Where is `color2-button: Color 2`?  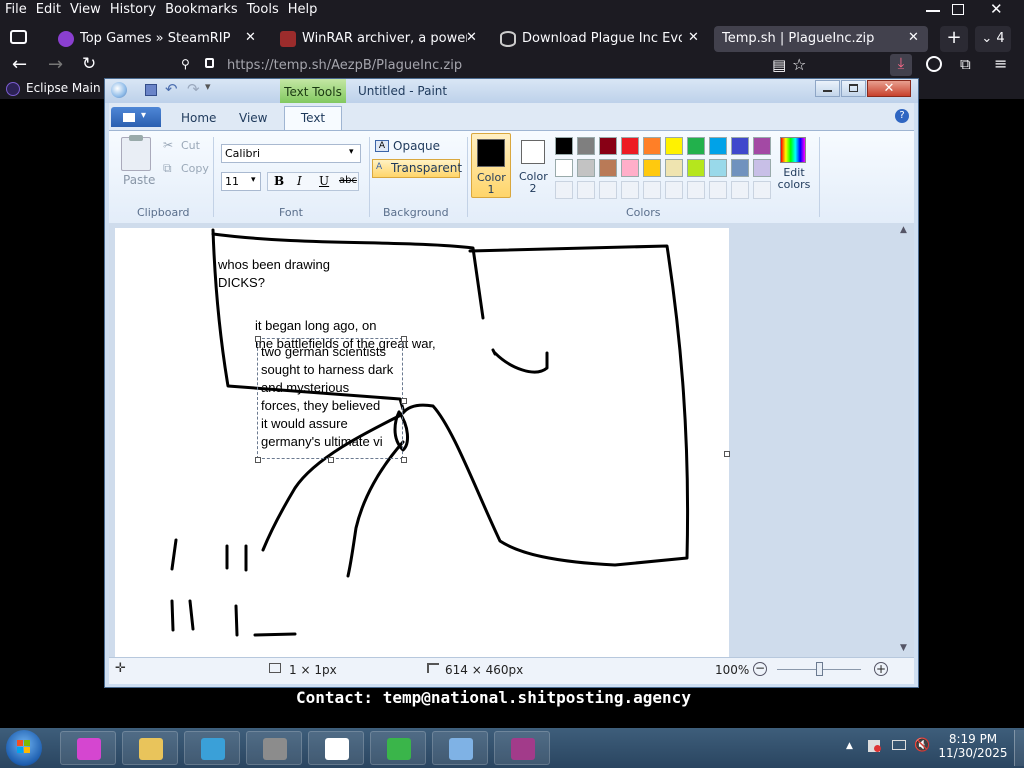 color2-button: Color 2 is located at coordinates (534, 166).